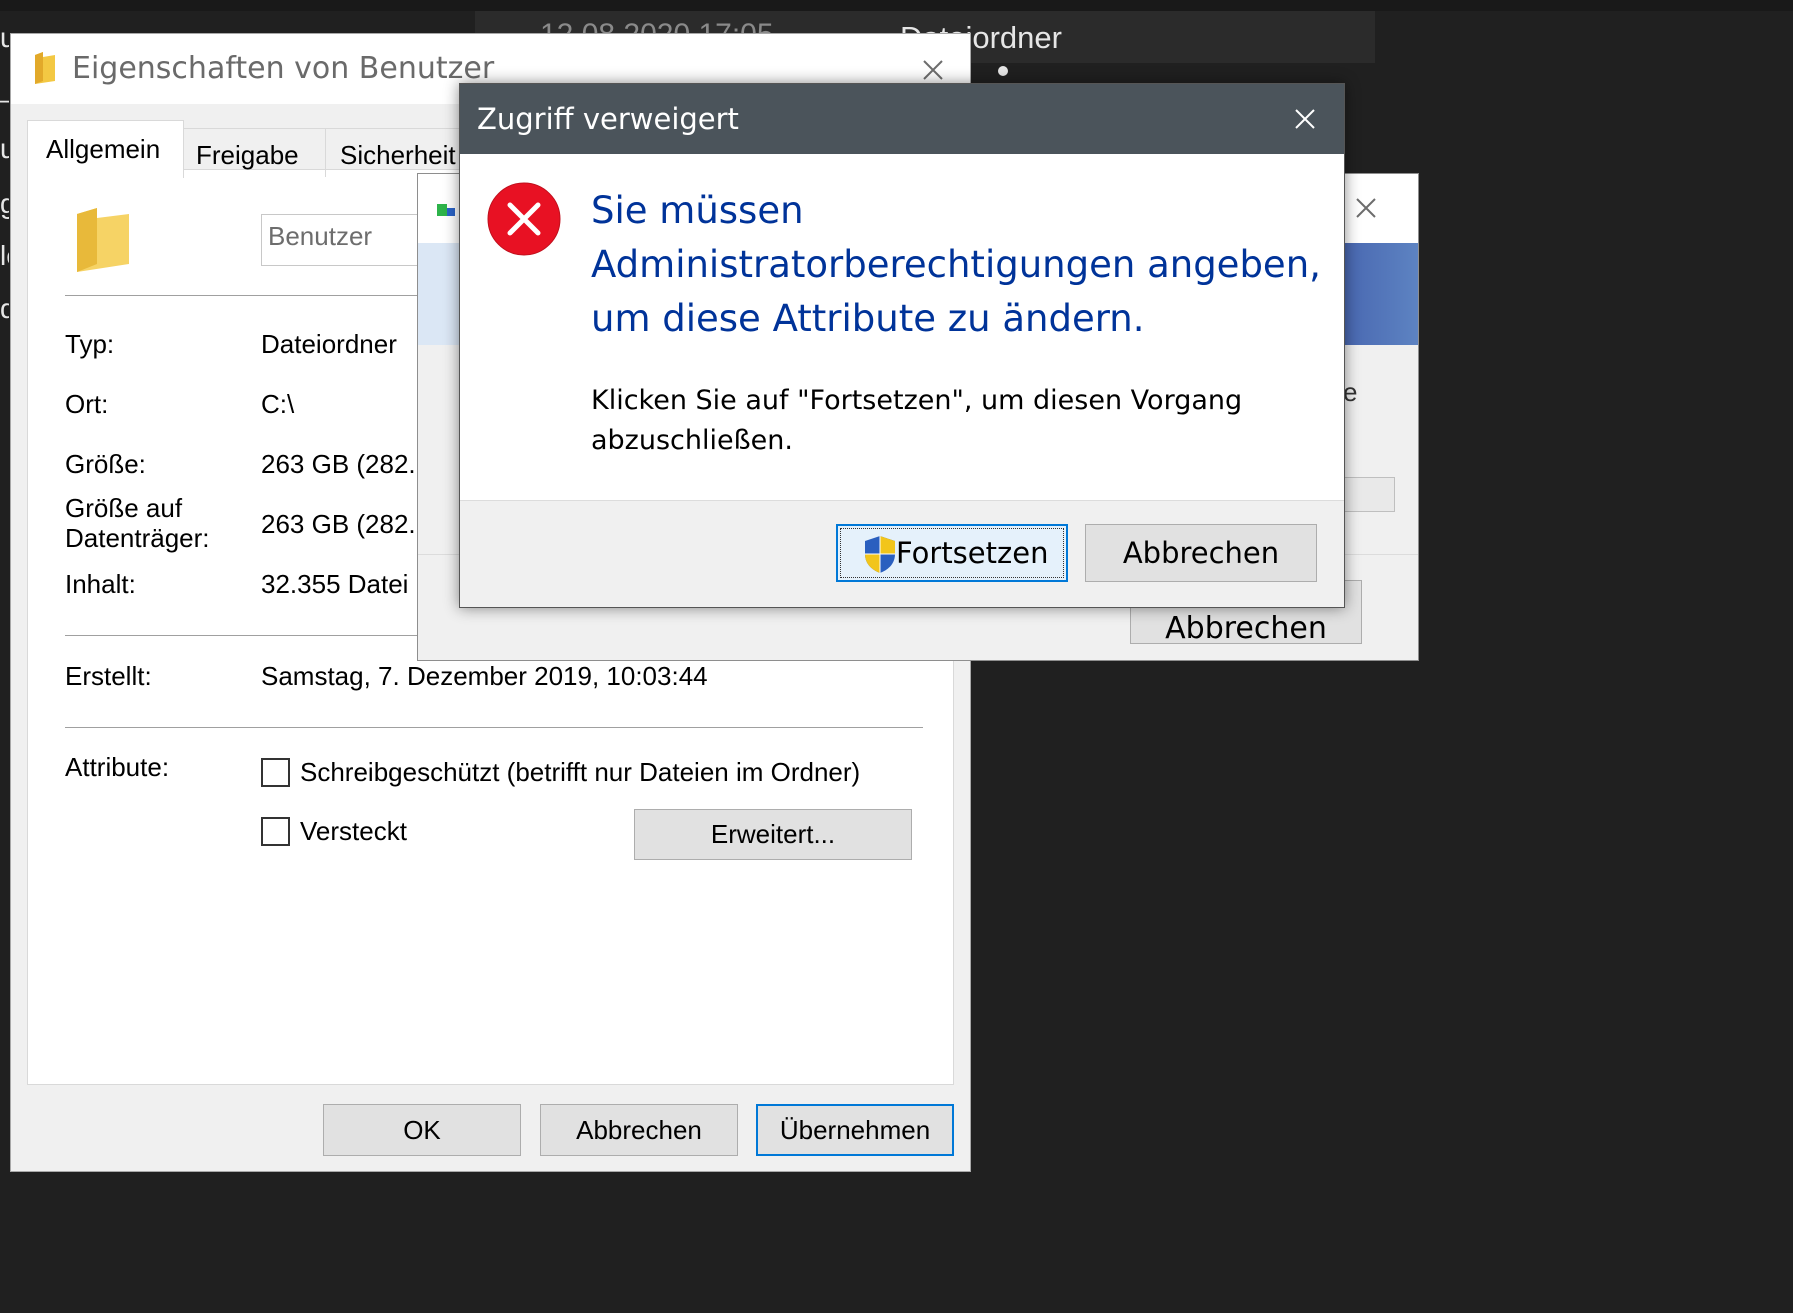  Describe the element at coordinates (275, 831) in the screenshot. I see `hidden-checkbox` at that location.